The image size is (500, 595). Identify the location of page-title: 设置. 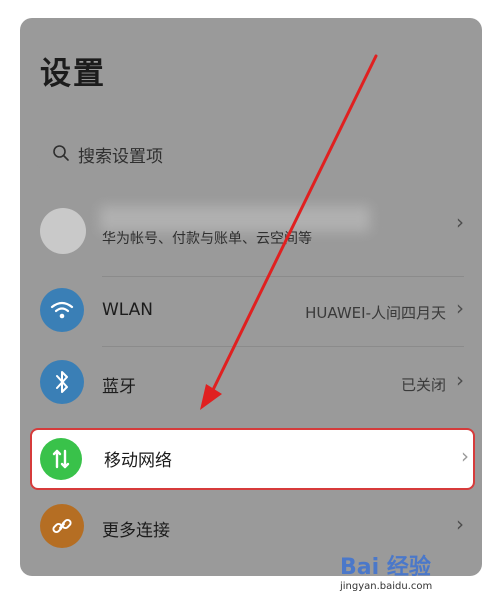
(73, 74).